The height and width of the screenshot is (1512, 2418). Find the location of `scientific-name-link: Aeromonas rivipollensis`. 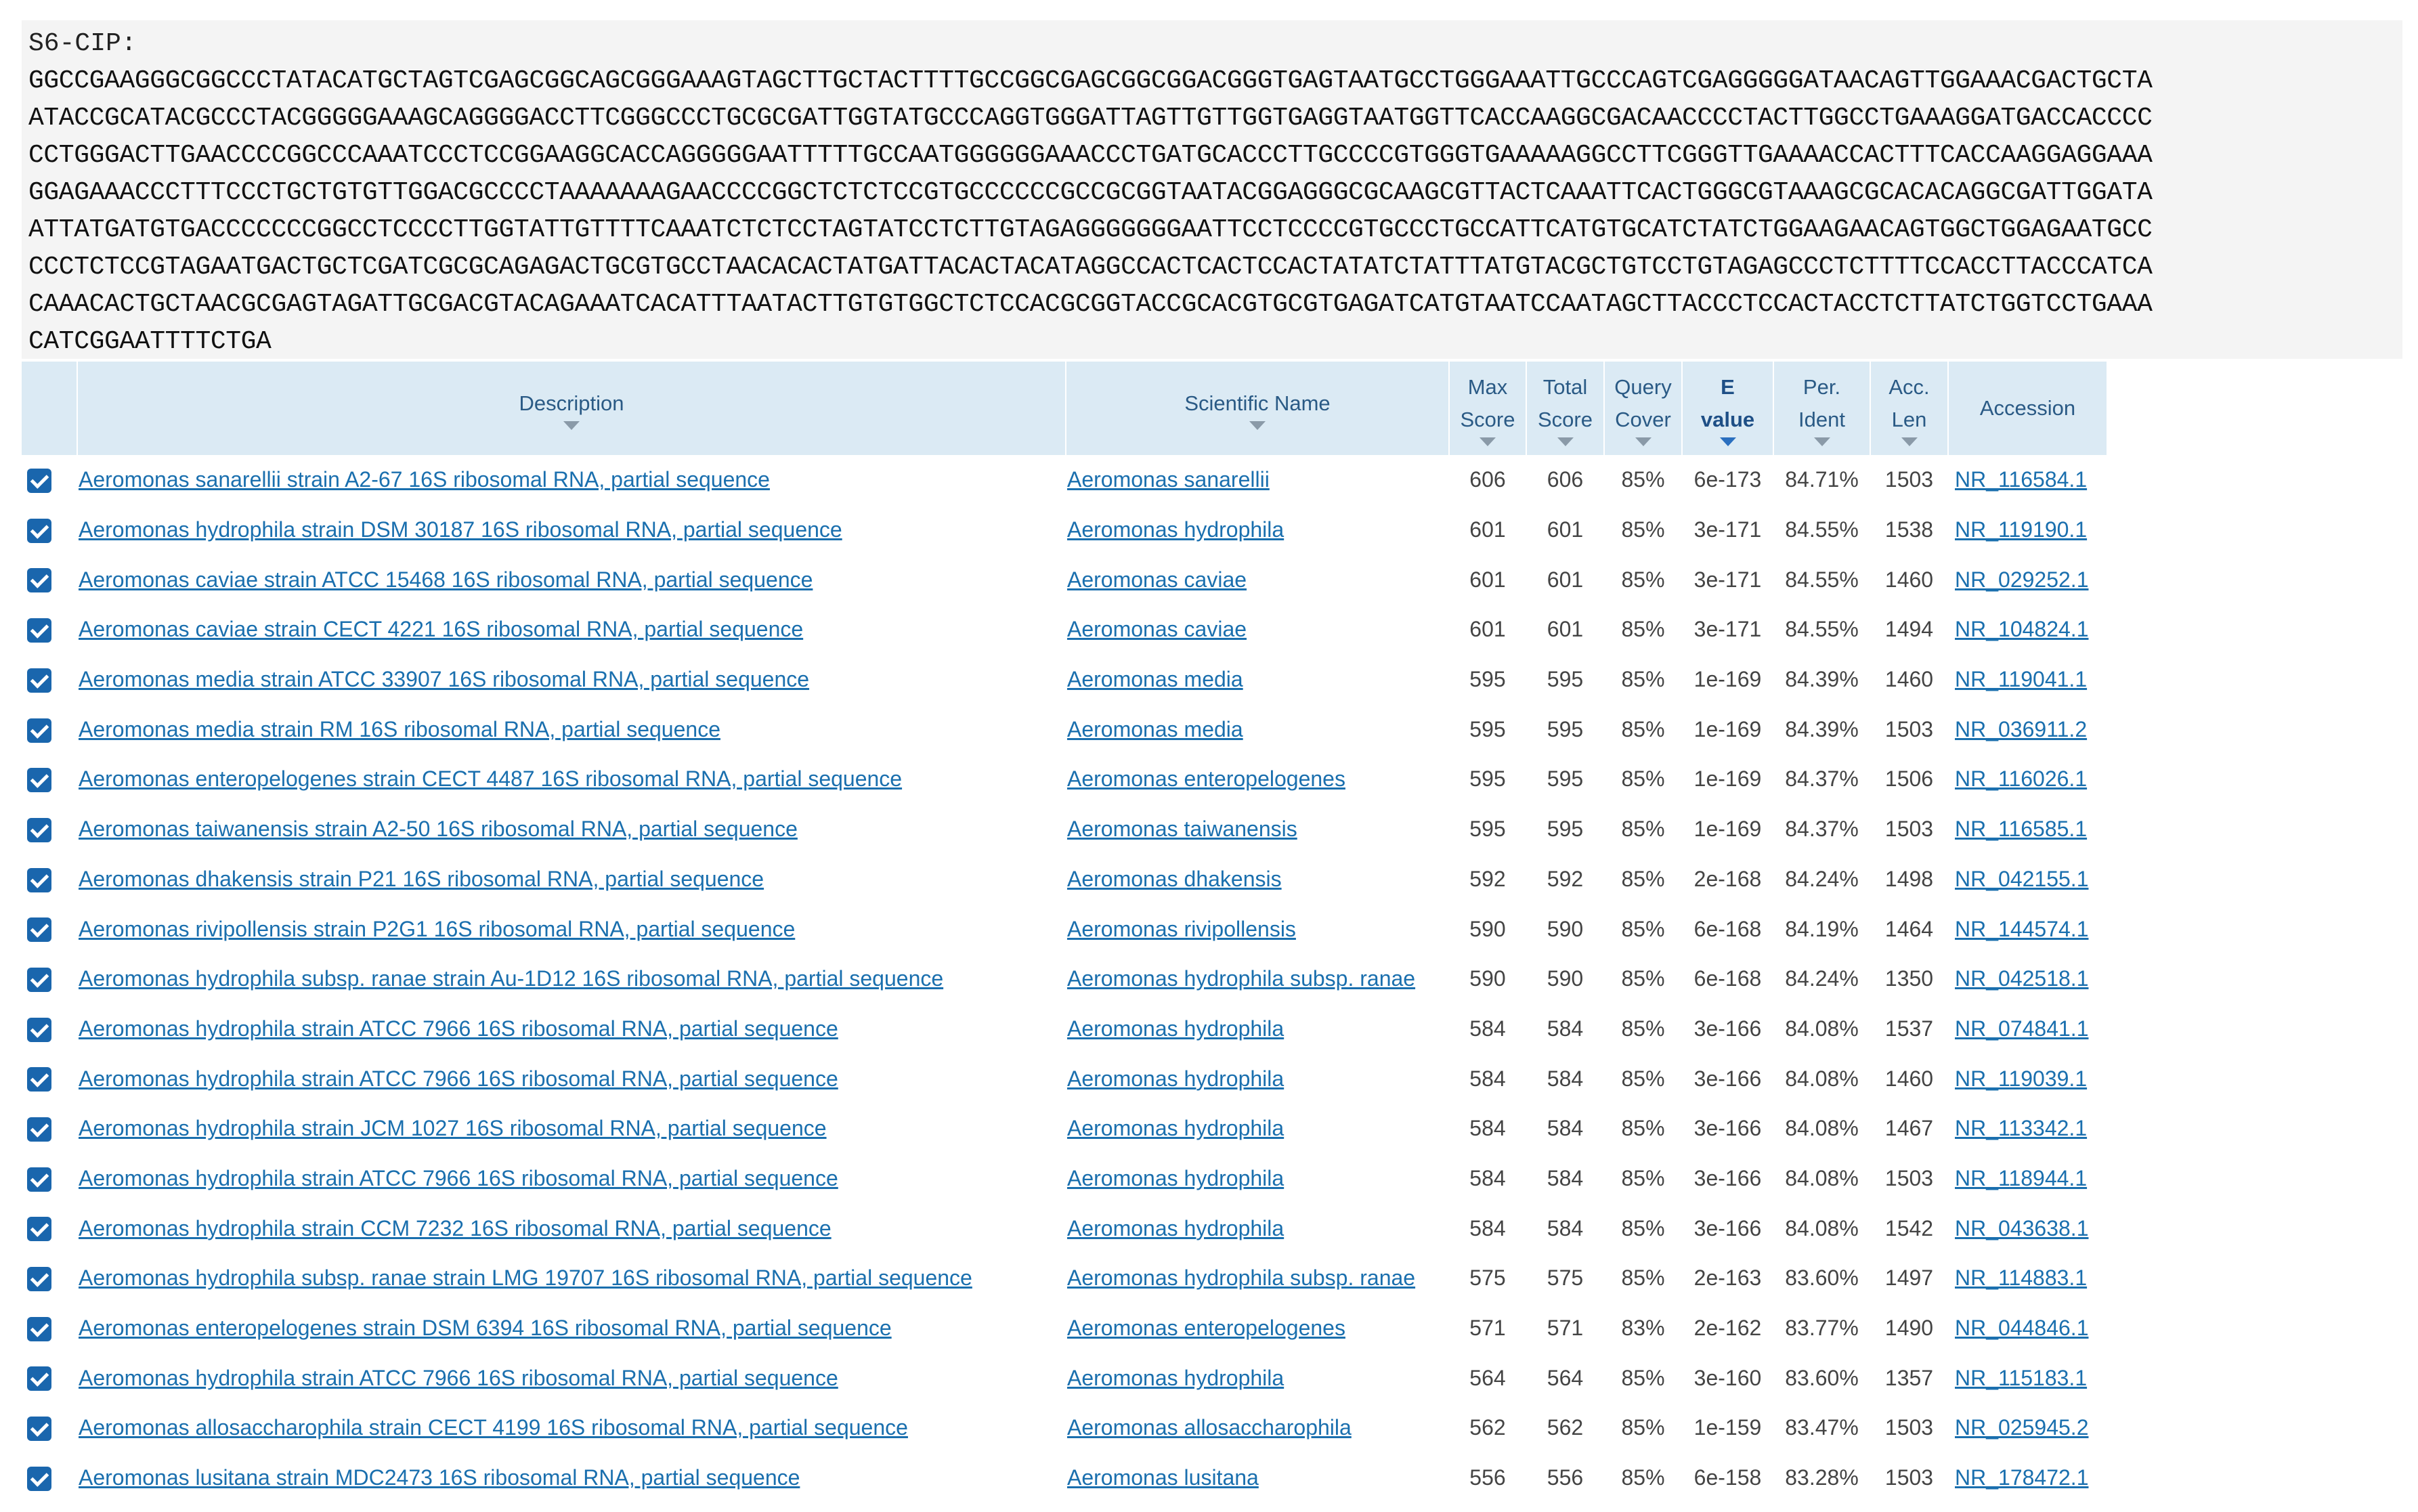

scientific-name-link: Aeromonas rivipollensis is located at coordinates (1181, 929).